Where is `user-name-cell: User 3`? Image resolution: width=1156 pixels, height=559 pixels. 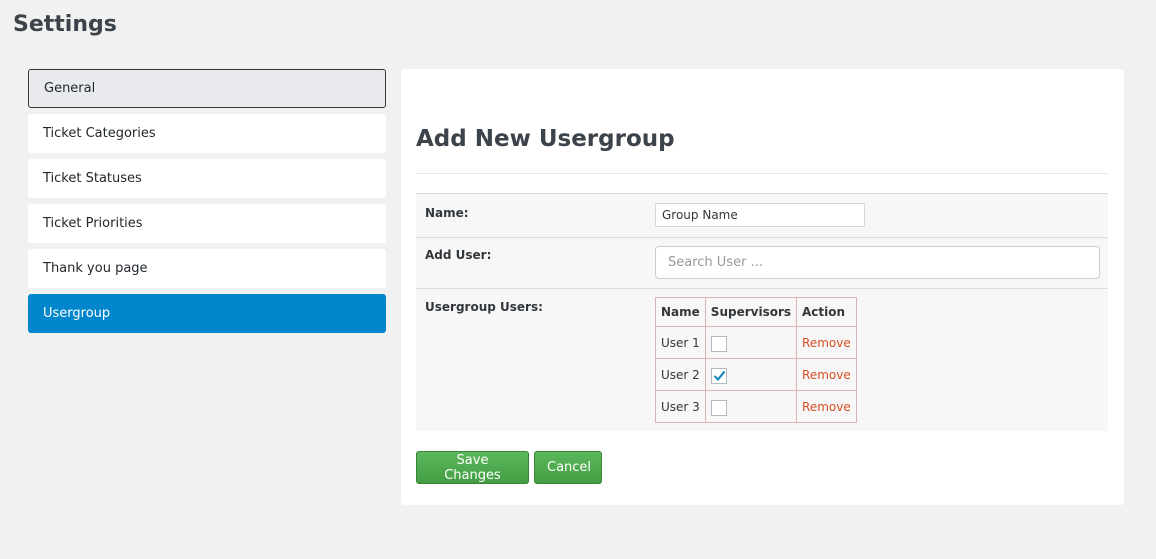
user-name-cell: User 3 is located at coordinates (680, 406).